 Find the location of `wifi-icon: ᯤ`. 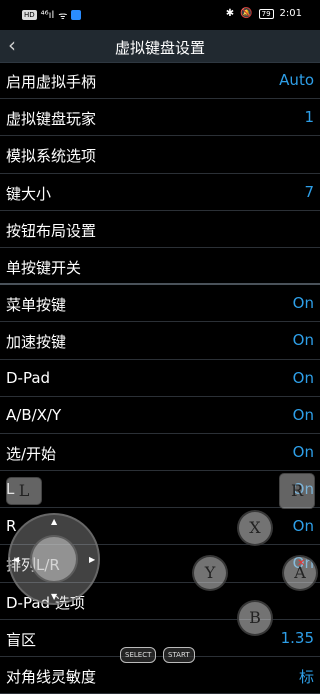

wifi-icon: ᯤ is located at coordinates (63, 16).